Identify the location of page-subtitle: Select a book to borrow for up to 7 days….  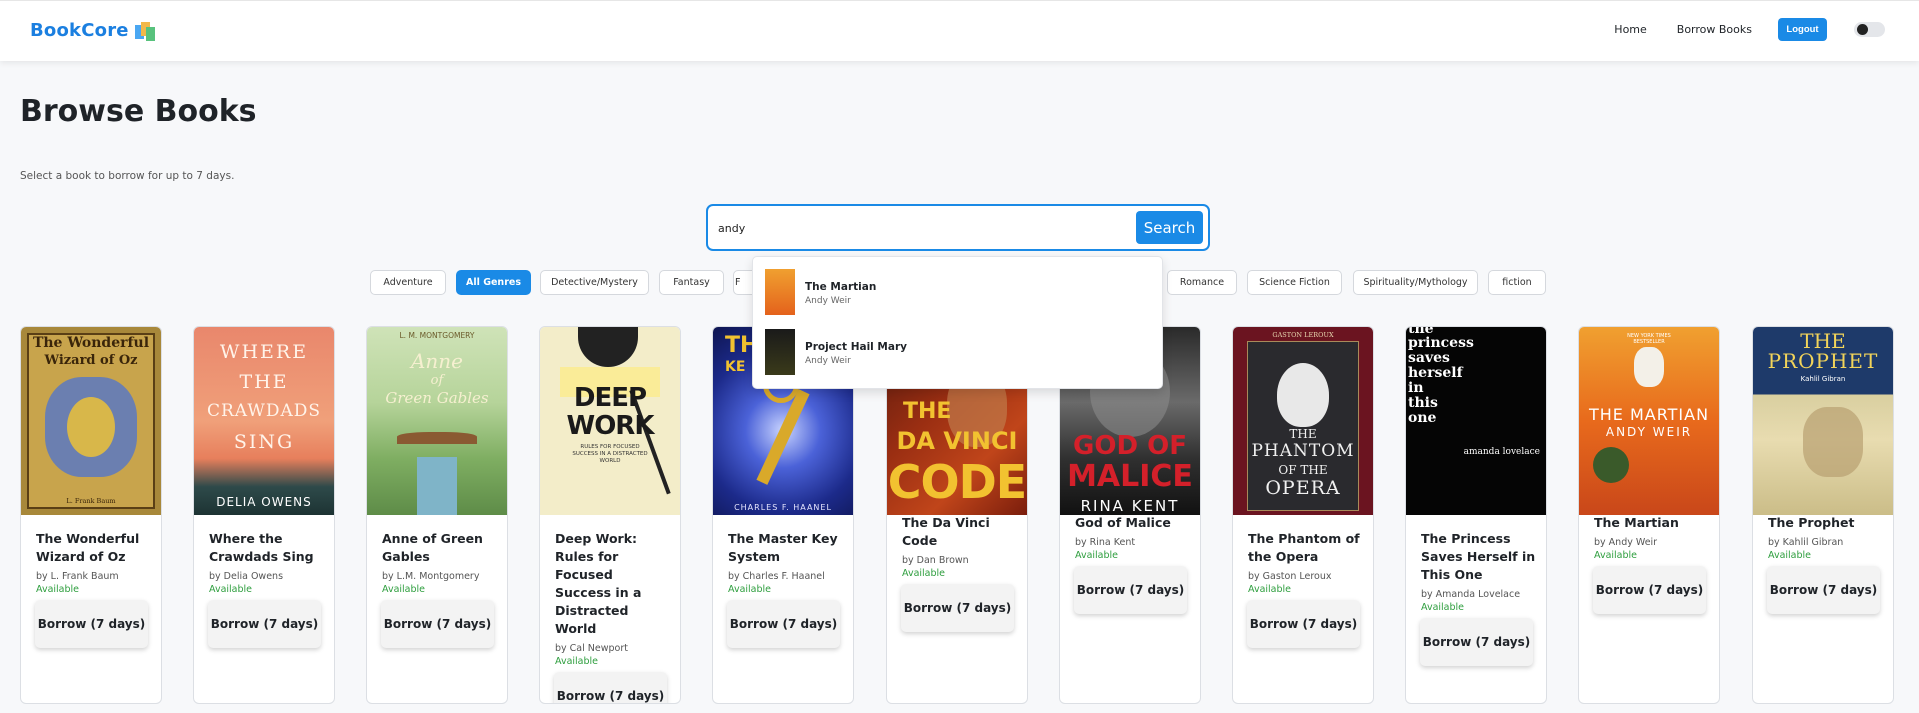
(127, 176).